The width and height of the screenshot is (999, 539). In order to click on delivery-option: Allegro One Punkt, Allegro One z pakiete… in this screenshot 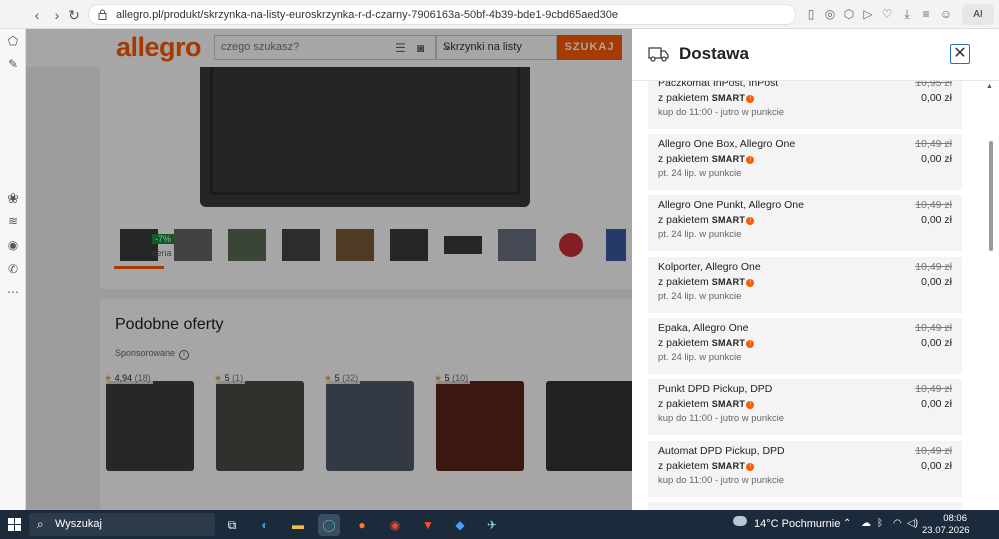, I will do `click(805, 223)`.